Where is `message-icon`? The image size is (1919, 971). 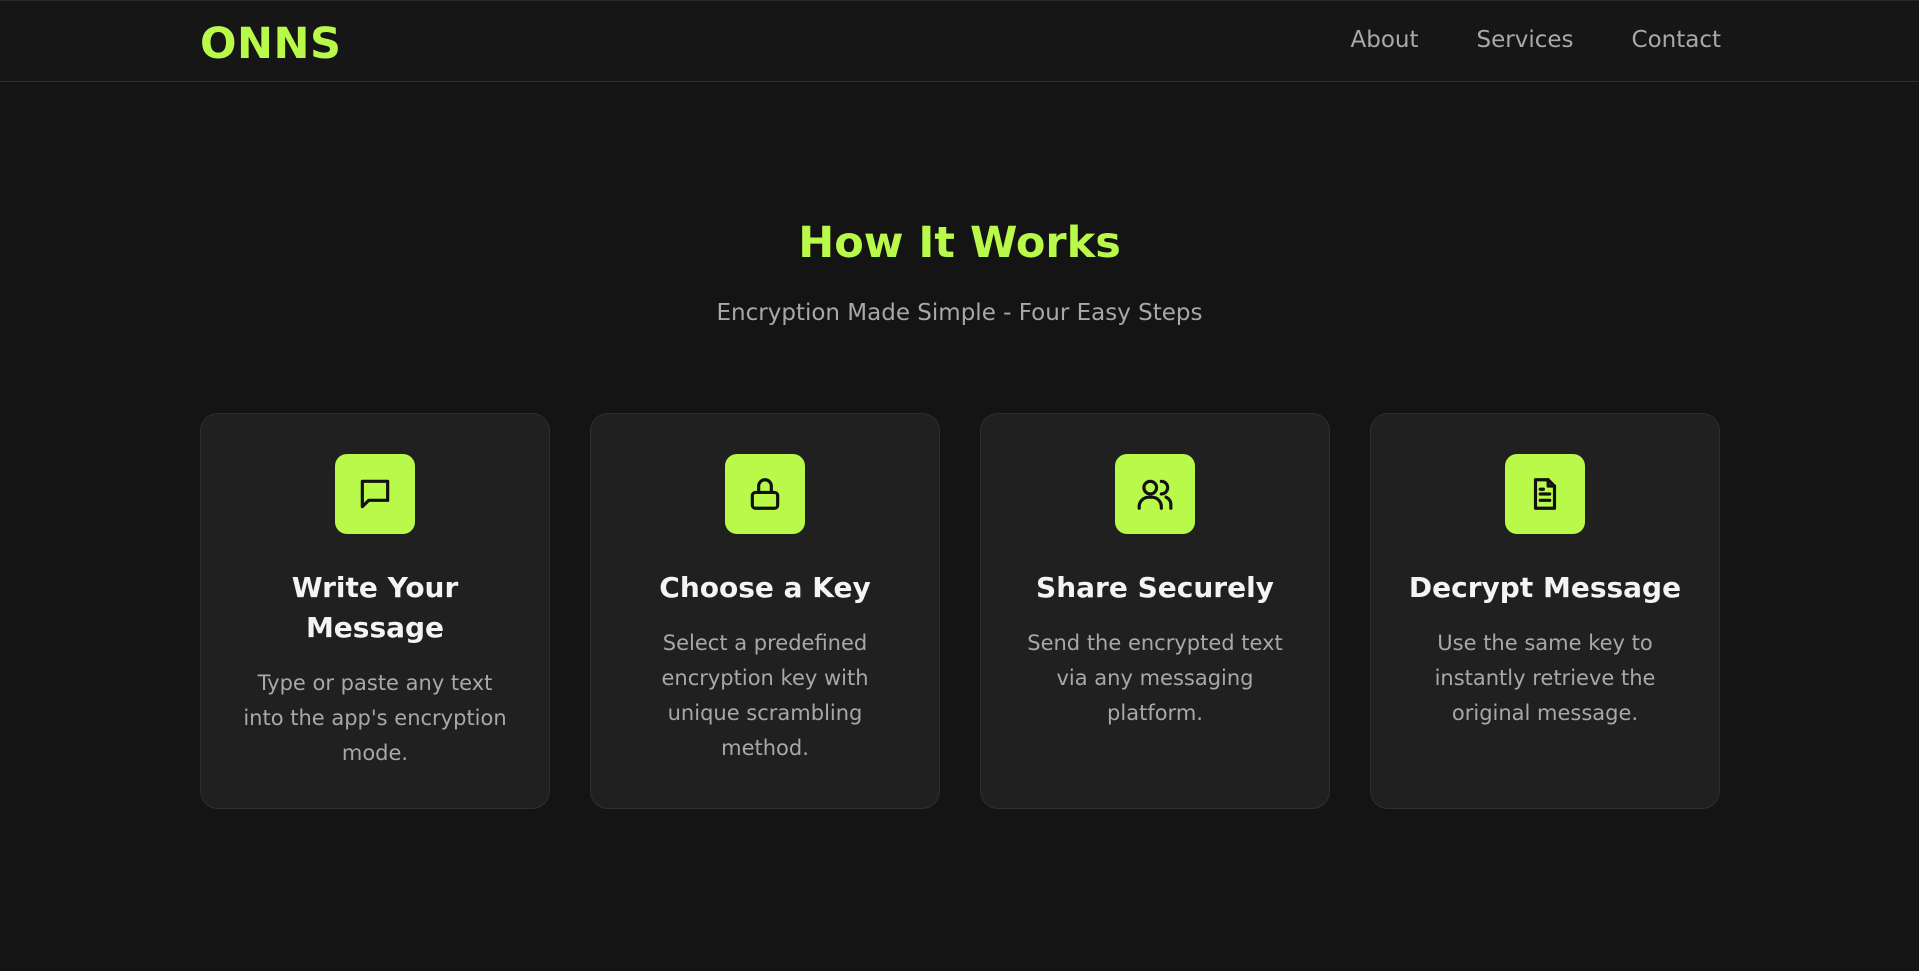
message-icon is located at coordinates (375, 494).